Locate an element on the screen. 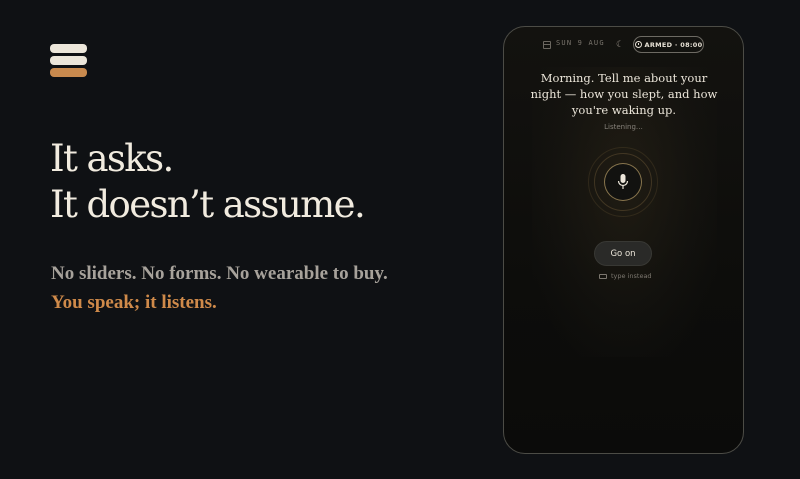 The image size is (800, 479). type-instead-link: type instead is located at coordinates (625, 276).